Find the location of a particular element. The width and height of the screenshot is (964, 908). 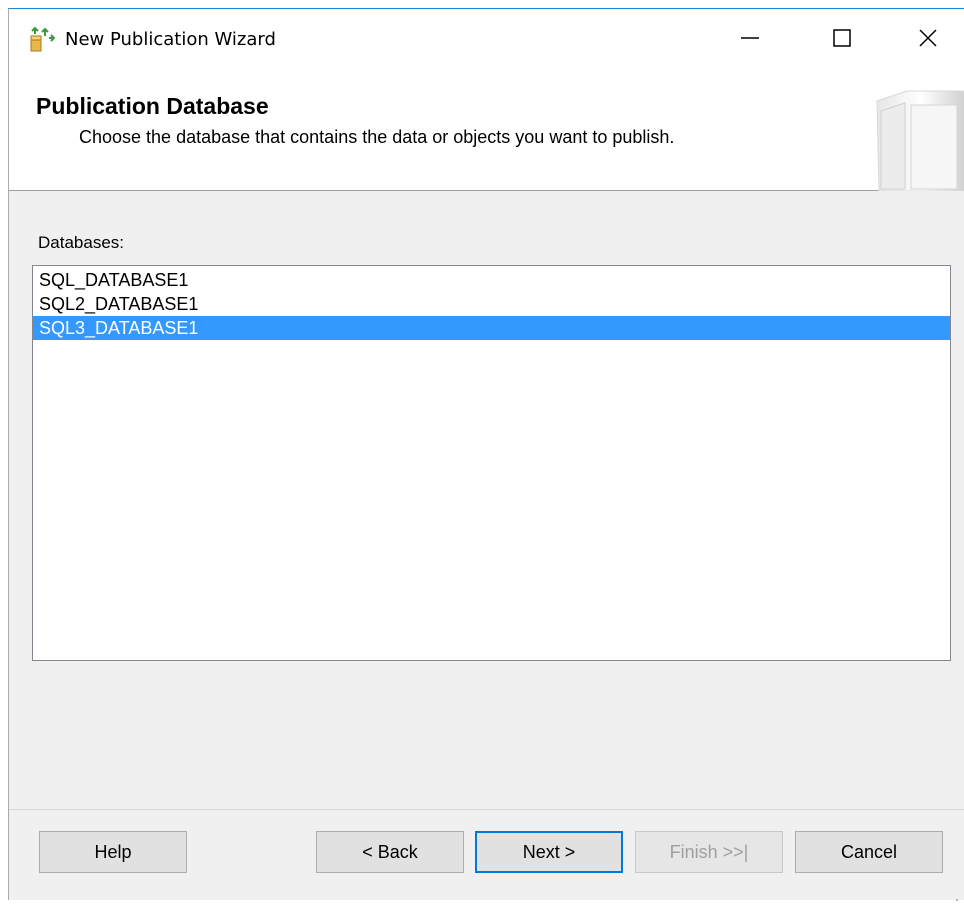

resize-grip-icon is located at coordinates (957, 895).